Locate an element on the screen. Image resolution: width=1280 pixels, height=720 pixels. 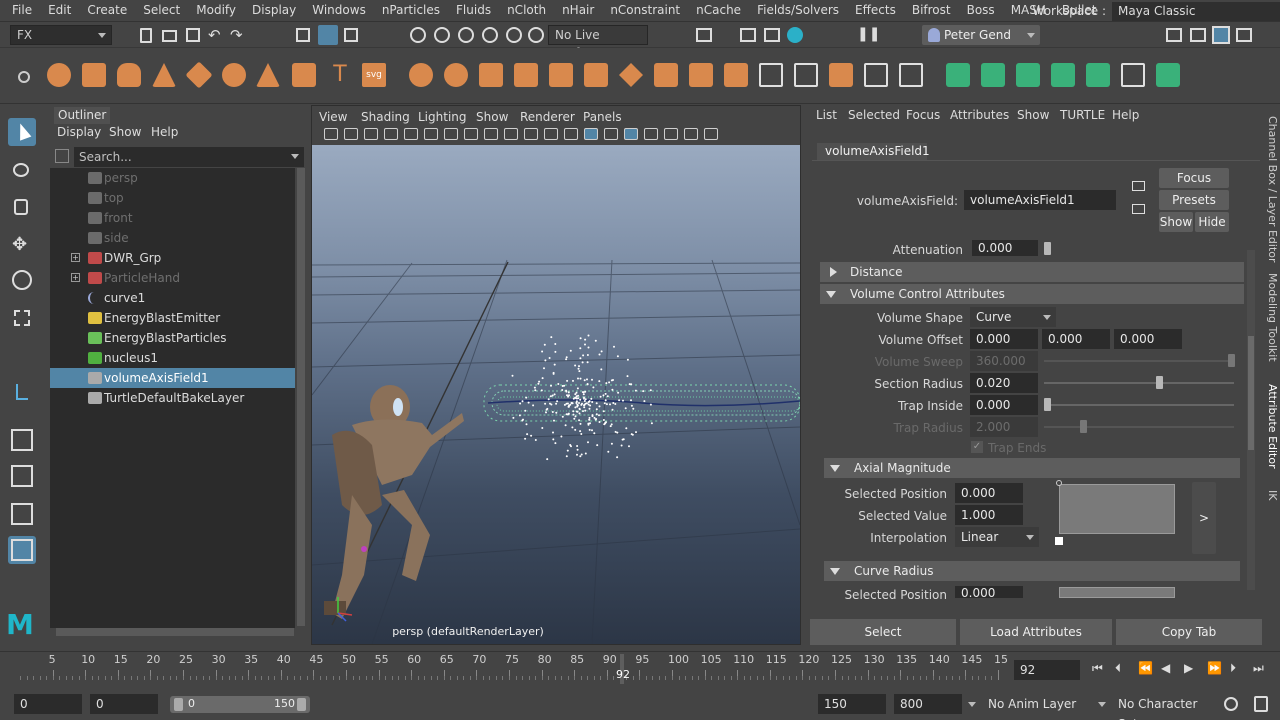
volume-offset-x-field: 0.000 is located at coordinates (1004, 339).